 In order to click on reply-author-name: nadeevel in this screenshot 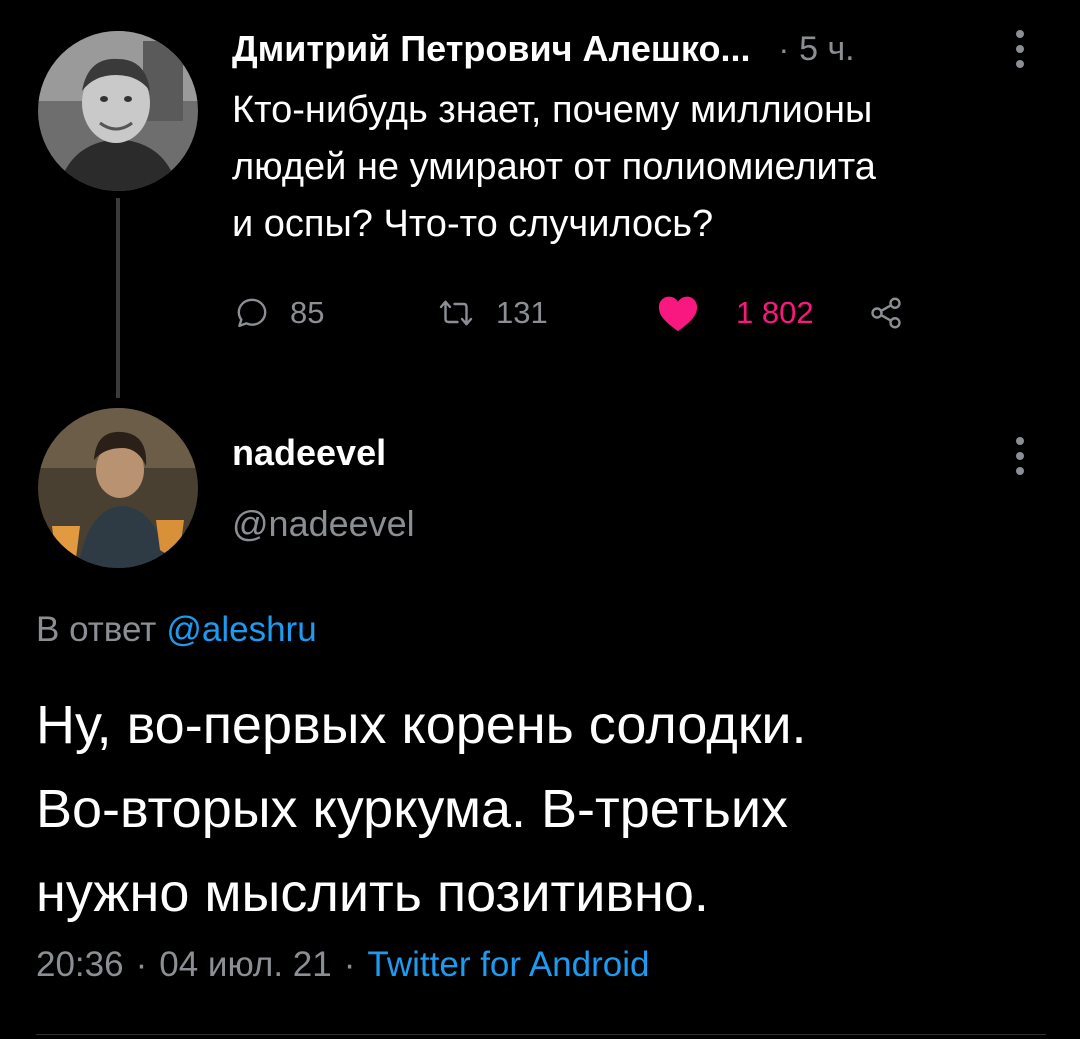, I will do `click(309, 453)`.